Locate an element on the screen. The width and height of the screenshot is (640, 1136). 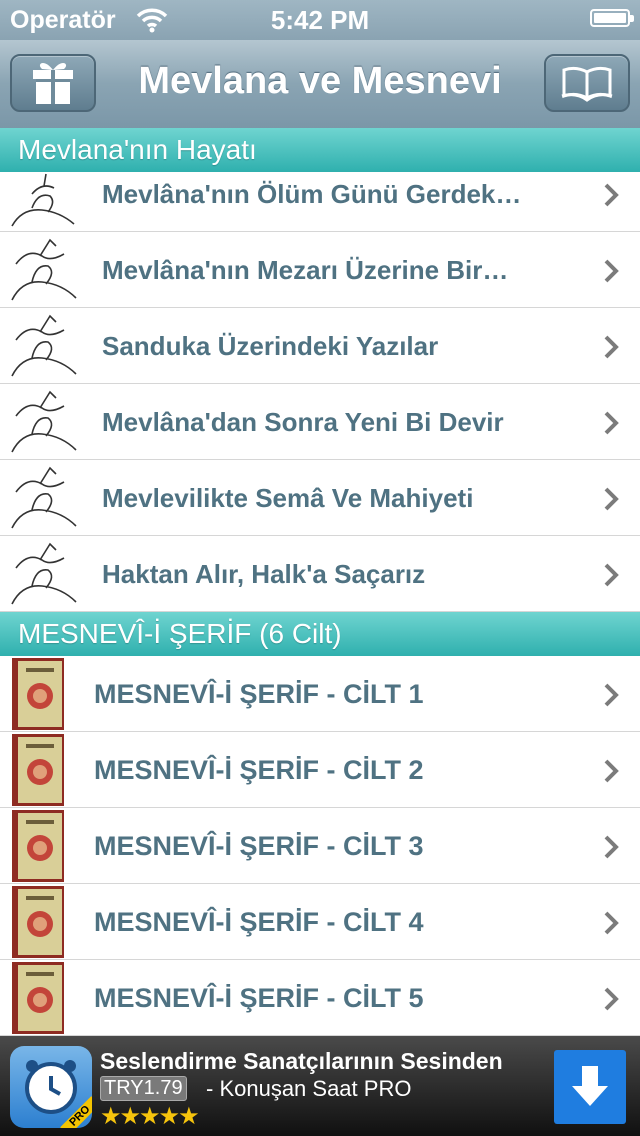
list-item: MESNEVÎ-İ ŞERİF - CİLT 5 is located at coordinates (320, 998).